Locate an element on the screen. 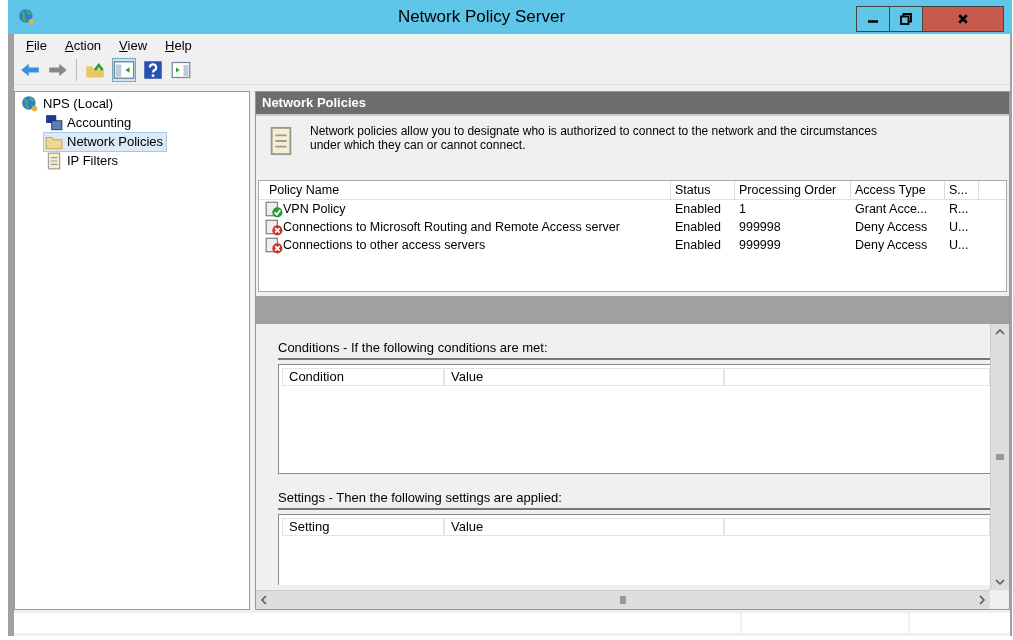 This screenshot has width=1013, height=640. restore-icon is located at coordinates (906, 19).